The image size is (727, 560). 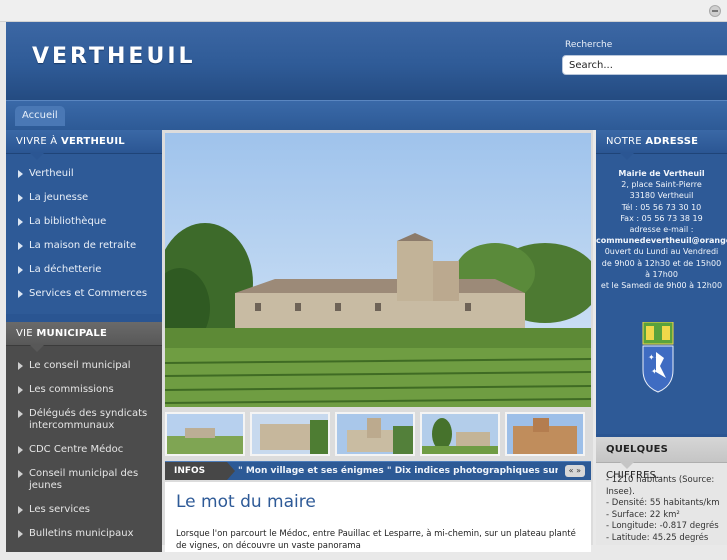 I want to click on address-line: 33180 Vertheuil, so click(x=661, y=196).